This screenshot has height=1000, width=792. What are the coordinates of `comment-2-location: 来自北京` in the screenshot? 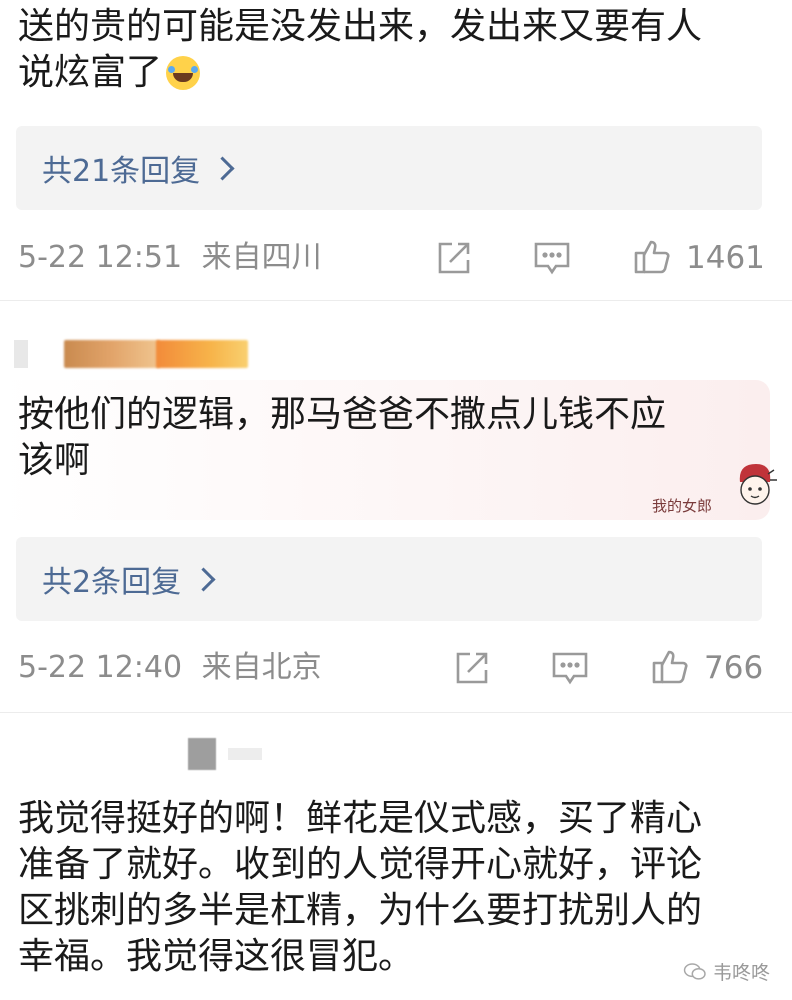 It's located at (261, 667).